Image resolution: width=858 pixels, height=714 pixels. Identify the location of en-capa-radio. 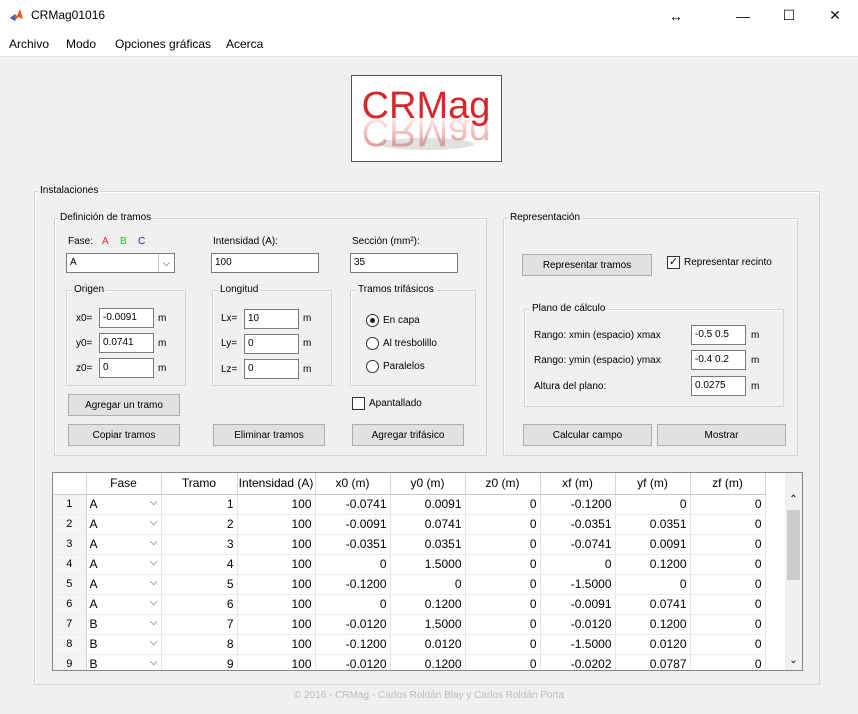
(372, 320).